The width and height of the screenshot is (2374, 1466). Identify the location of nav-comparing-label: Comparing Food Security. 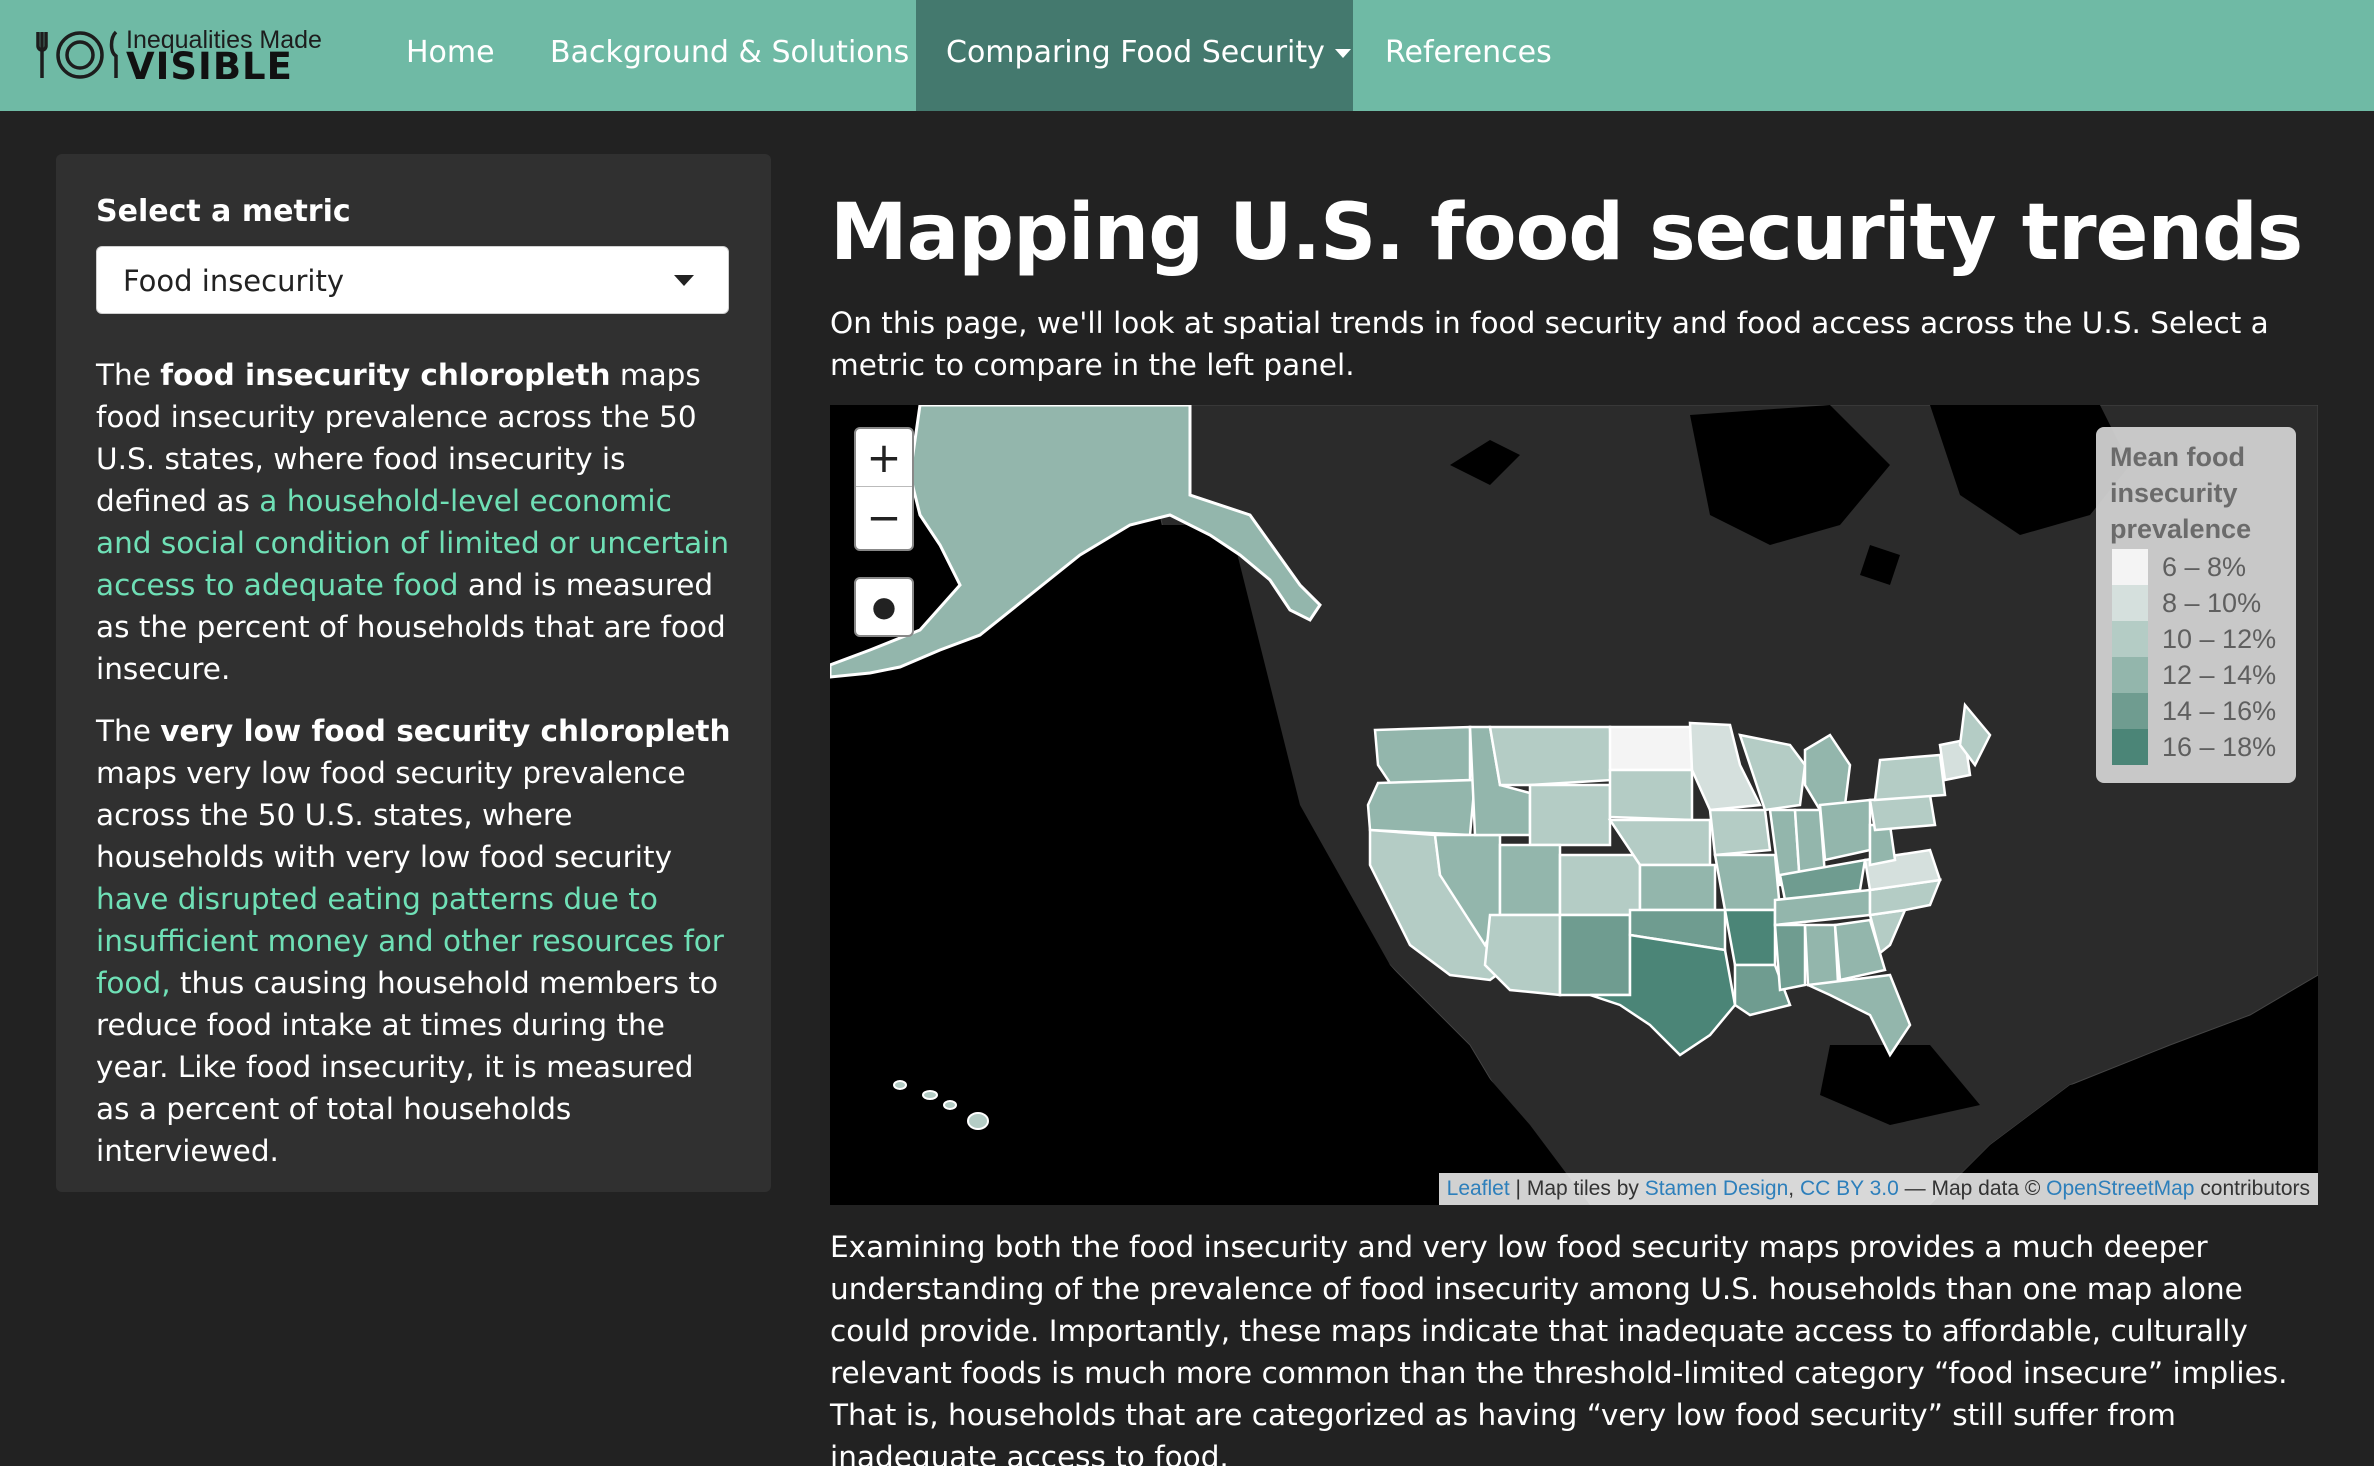
(1135, 52).